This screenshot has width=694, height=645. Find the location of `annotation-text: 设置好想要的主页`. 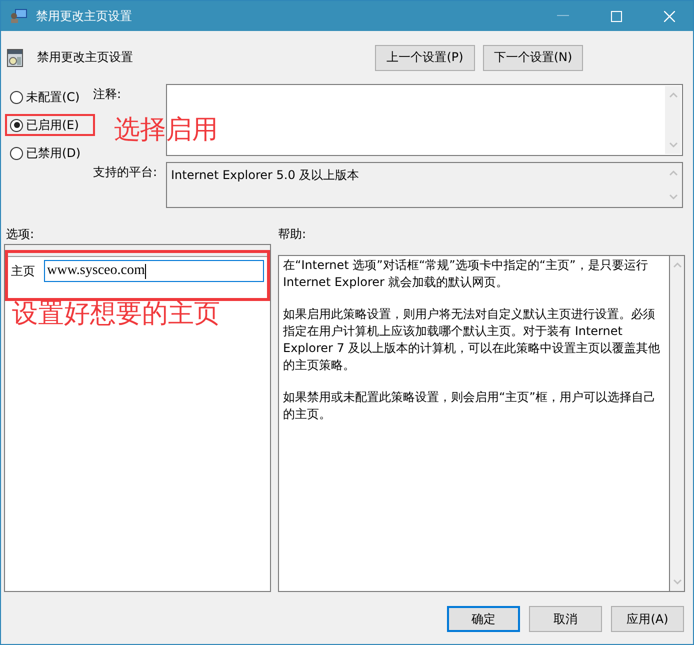

annotation-text: 设置好想要的主页 is located at coordinates (116, 314).